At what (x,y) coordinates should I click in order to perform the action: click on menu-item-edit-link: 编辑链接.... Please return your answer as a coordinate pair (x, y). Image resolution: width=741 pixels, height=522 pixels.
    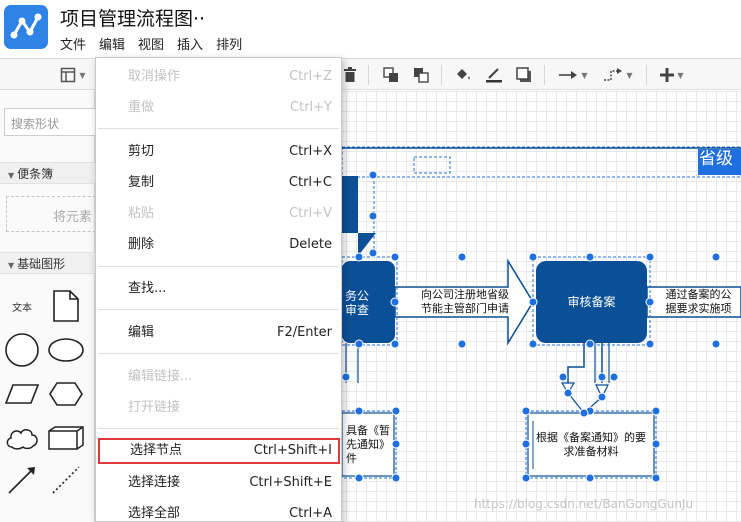
    Looking at the image, I should click on (218, 377).